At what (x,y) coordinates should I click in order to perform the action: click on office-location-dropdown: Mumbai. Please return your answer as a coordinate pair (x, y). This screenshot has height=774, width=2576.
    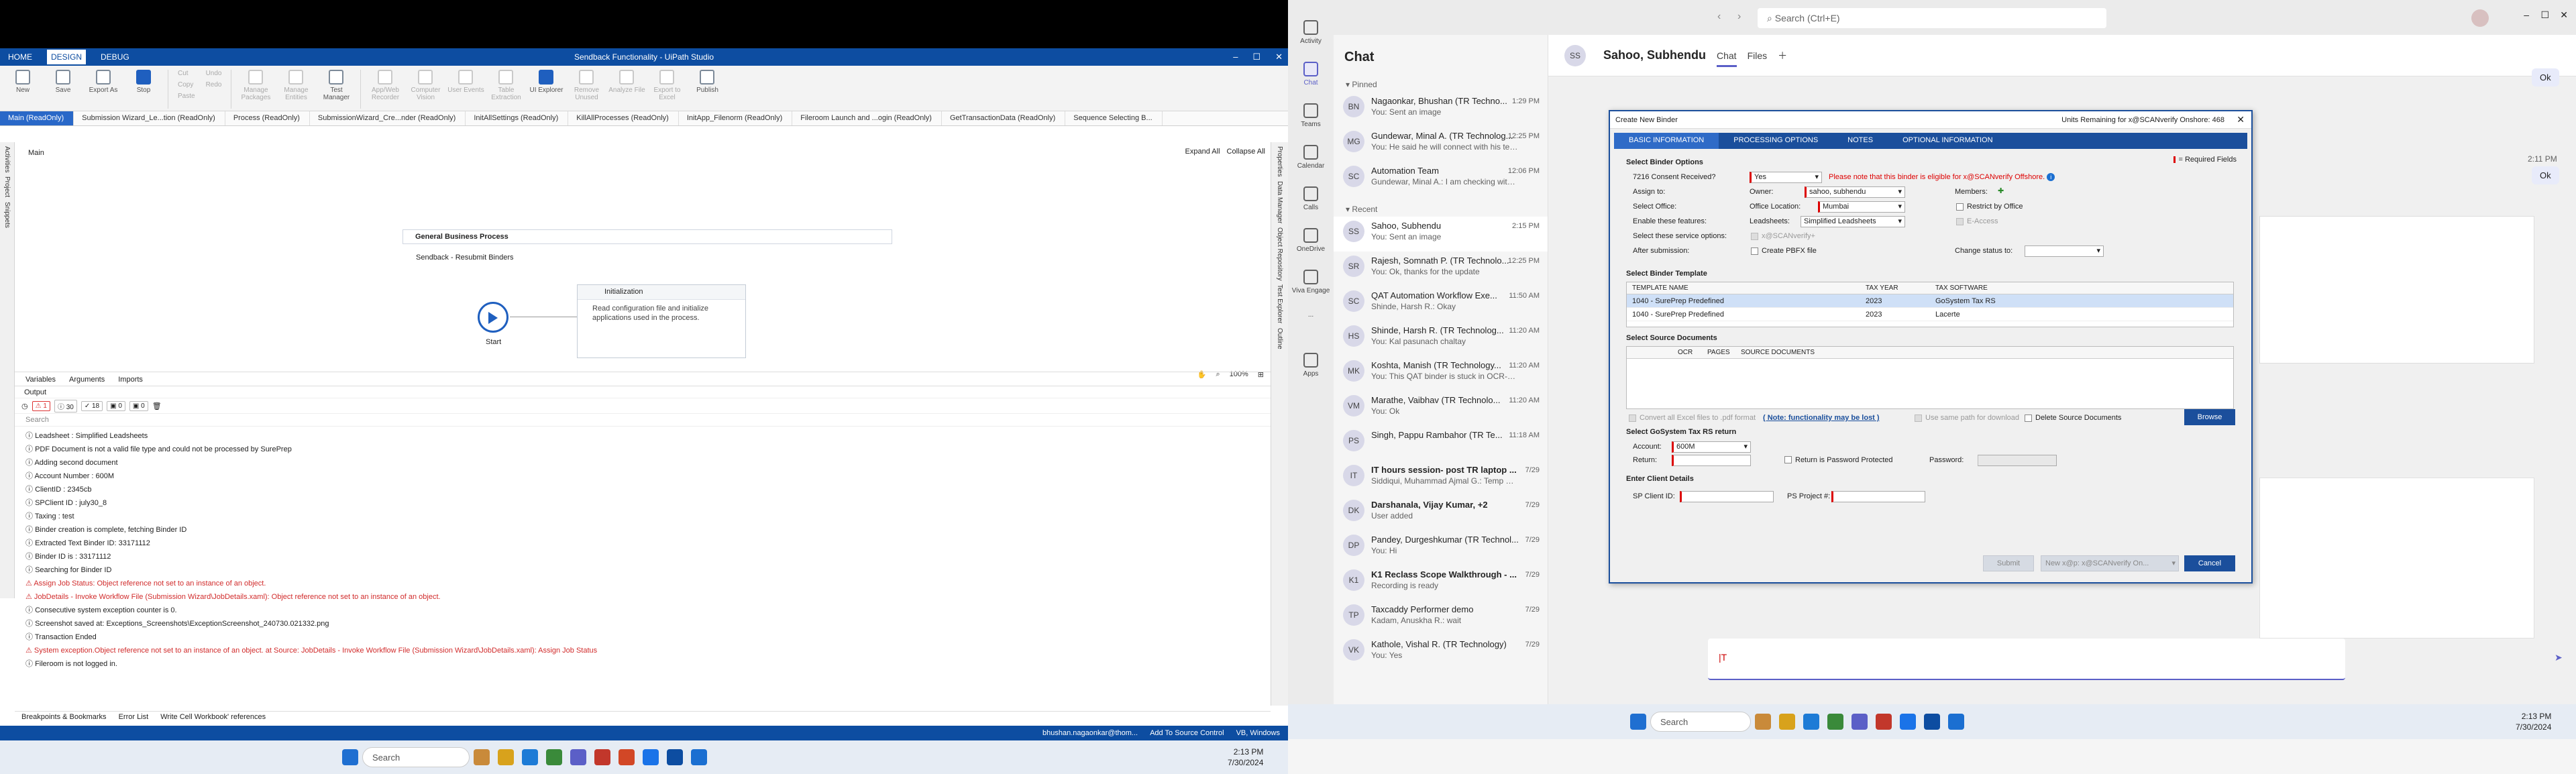
    Looking at the image, I should click on (1861, 207).